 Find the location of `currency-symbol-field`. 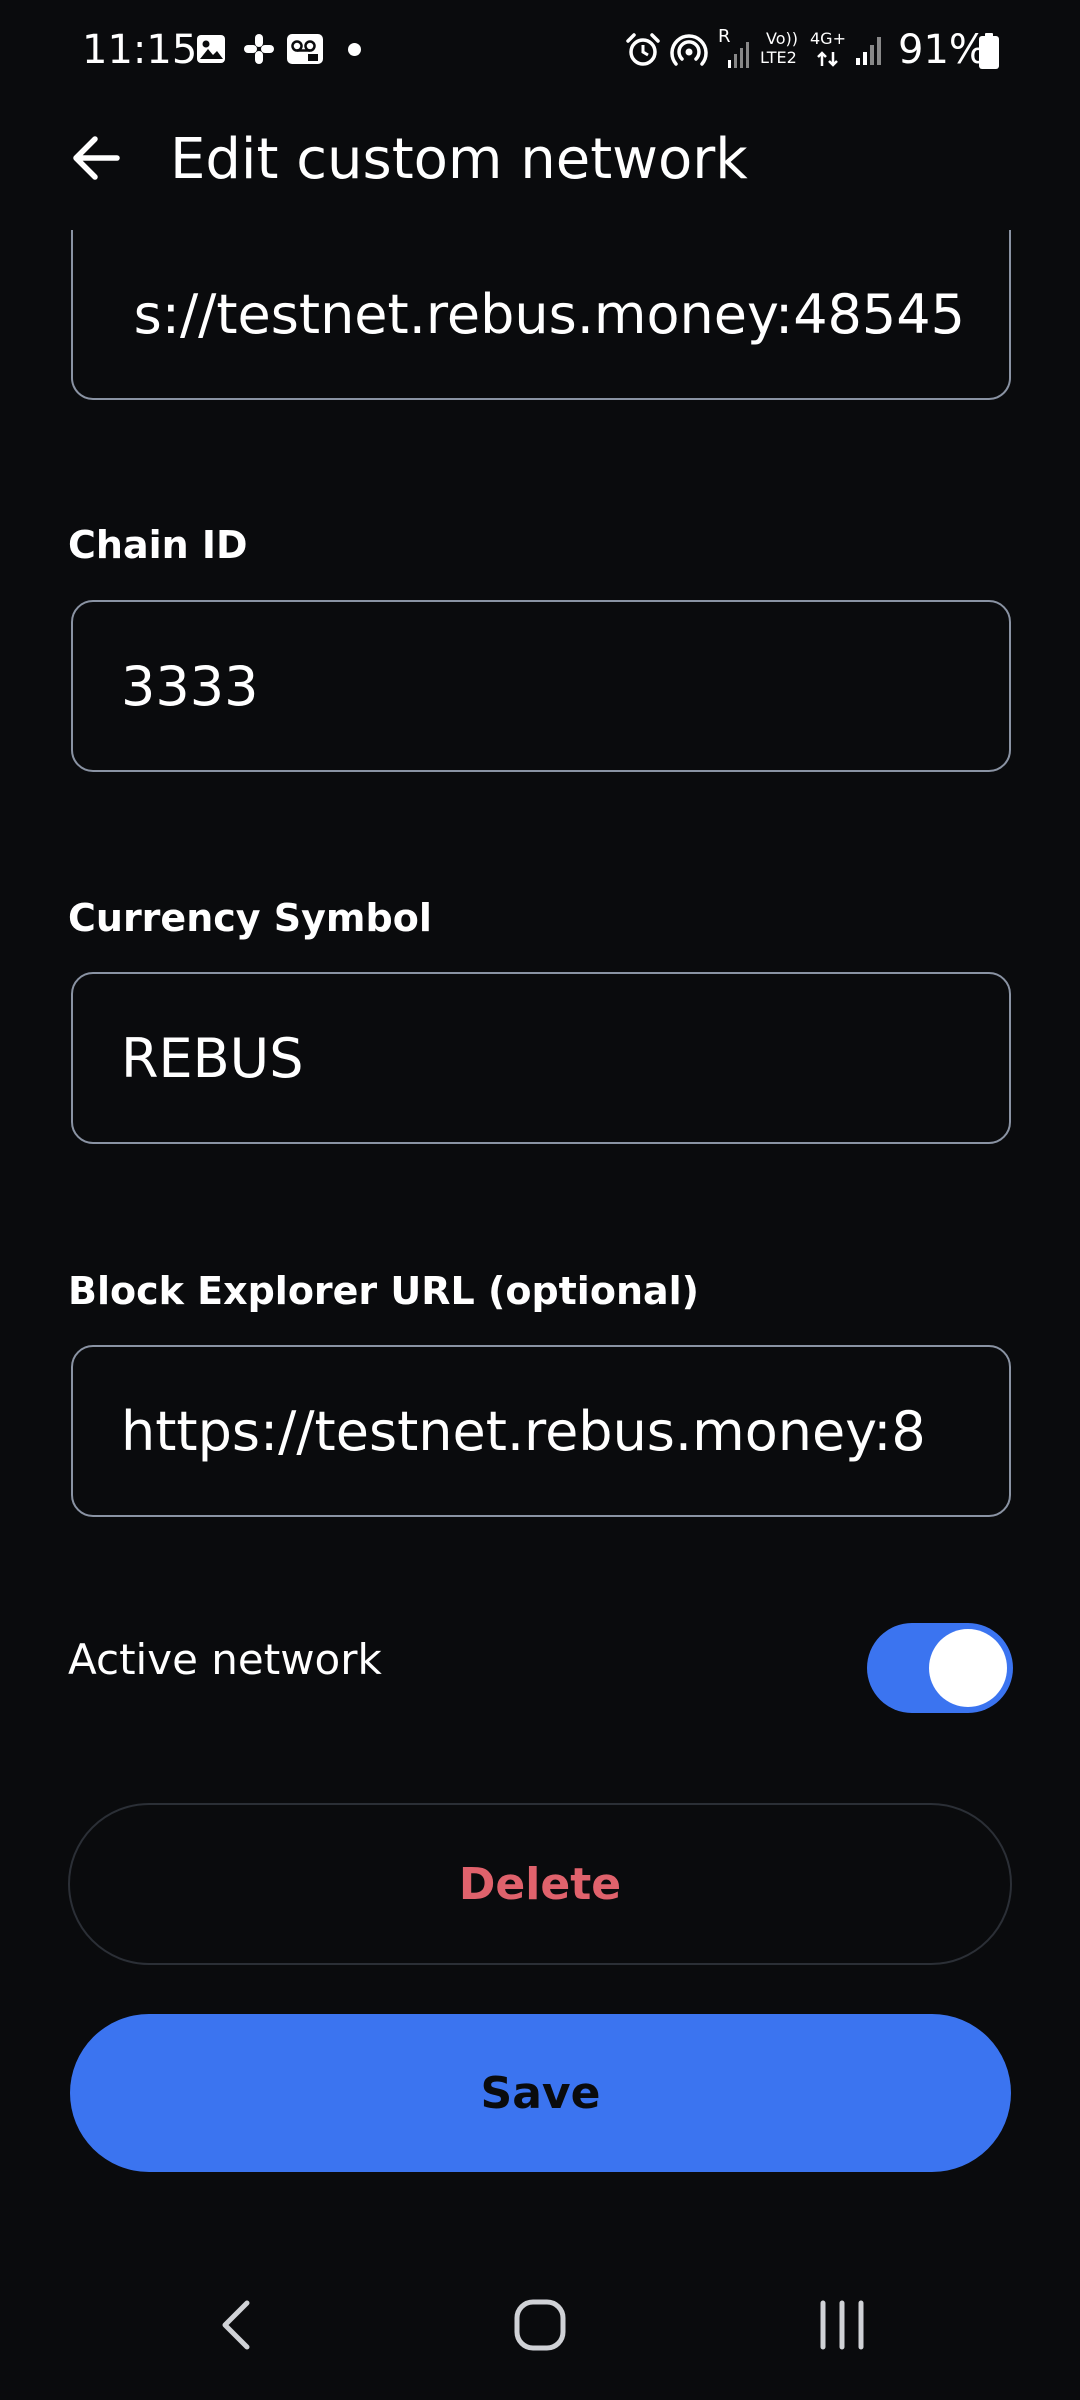

currency-symbol-field is located at coordinates (541, 1058).